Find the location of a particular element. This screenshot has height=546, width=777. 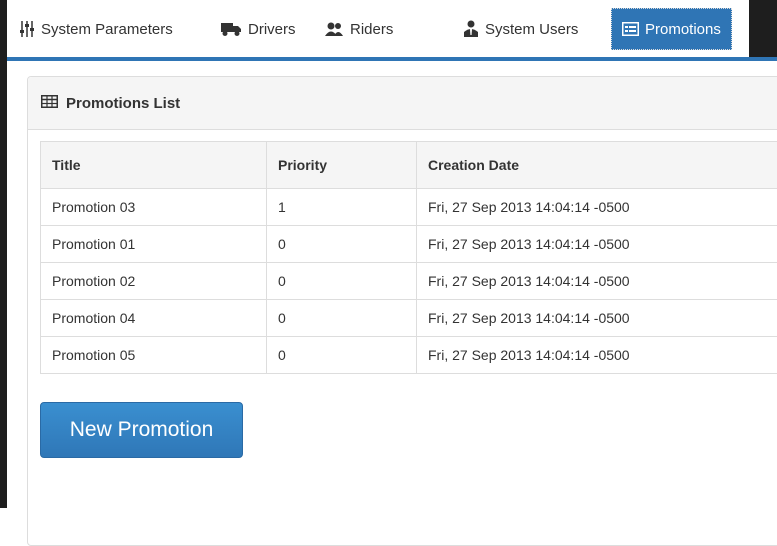

tab-label: System Parameters is located at coordinates (107, 29).